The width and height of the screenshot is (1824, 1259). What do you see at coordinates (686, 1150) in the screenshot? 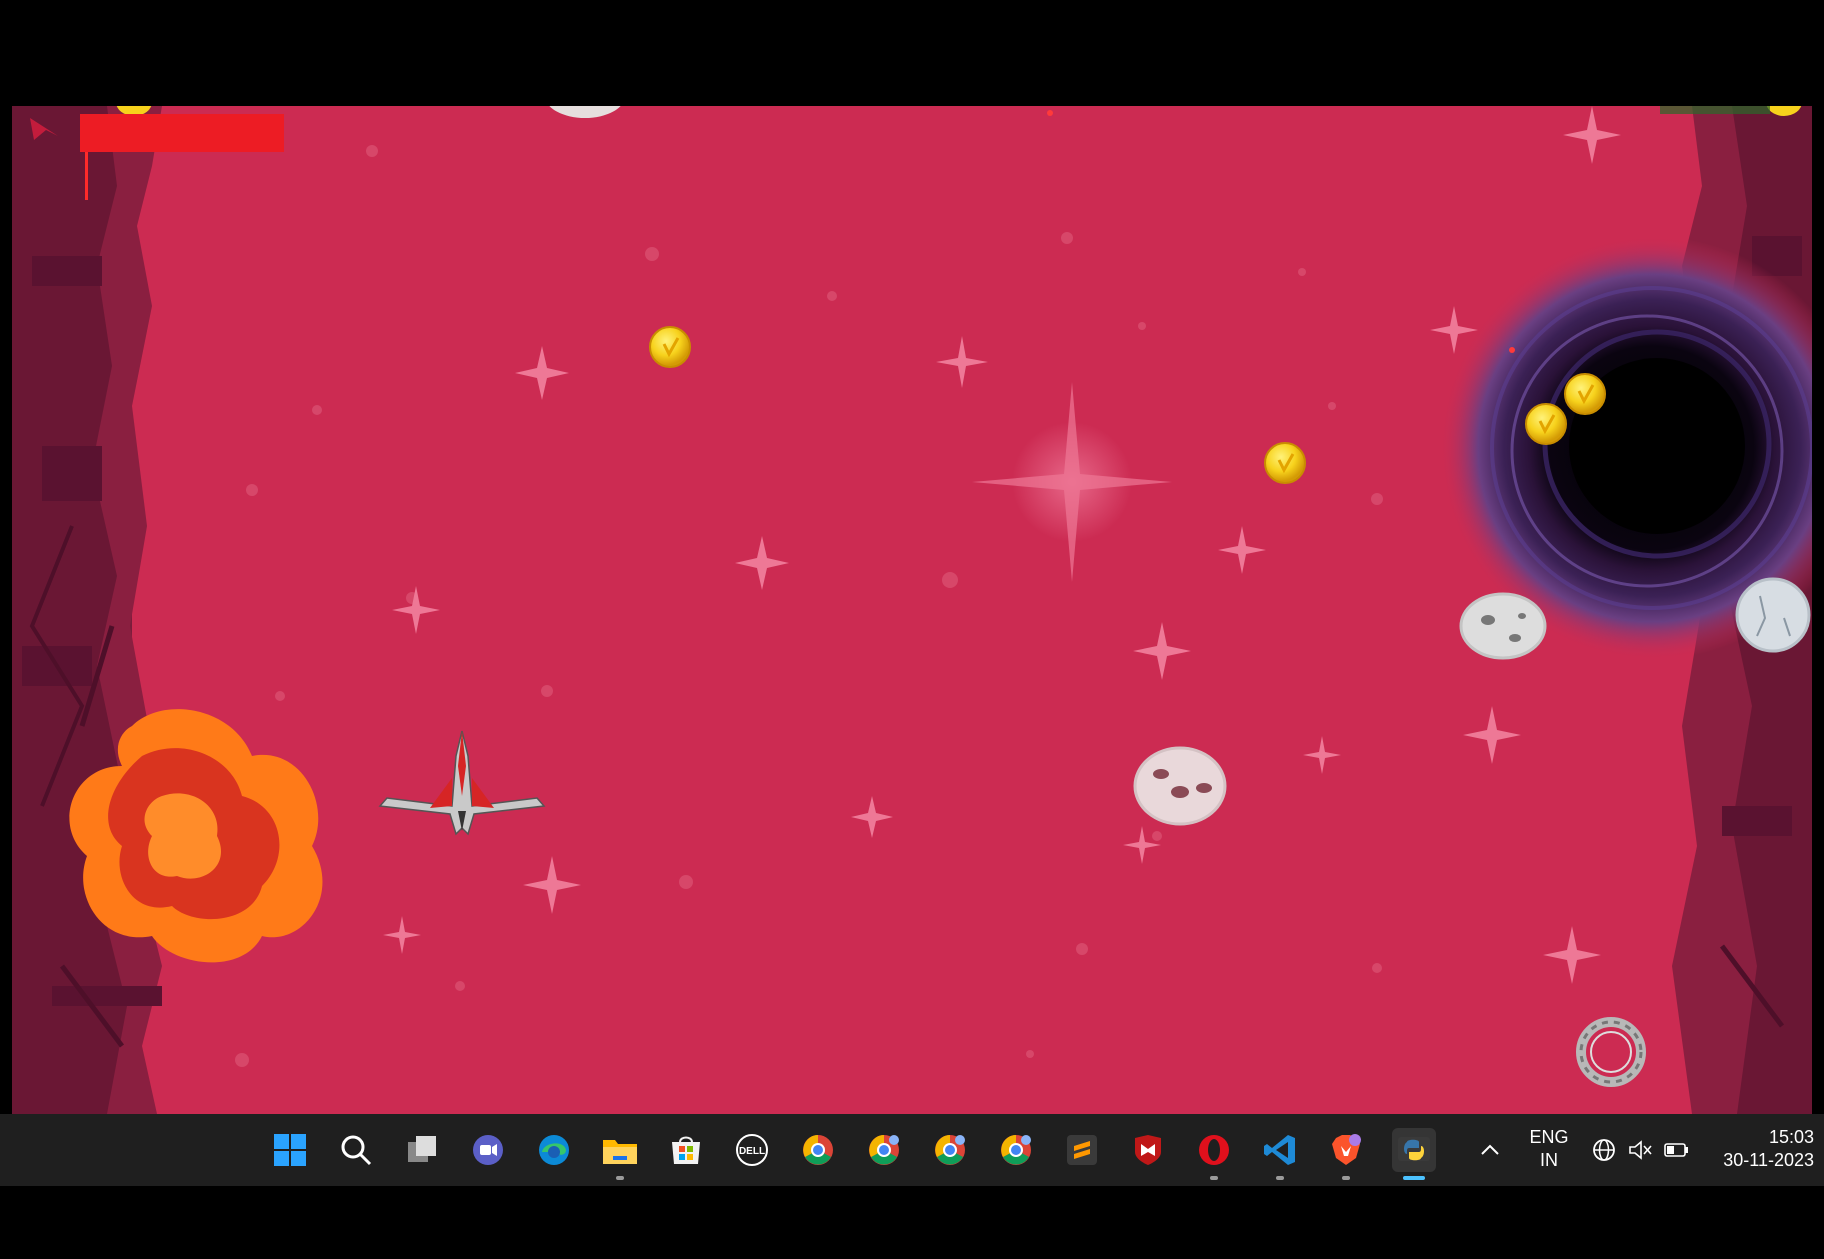
I see `microsoft-store-icon` at bounding box center [686, 1150].